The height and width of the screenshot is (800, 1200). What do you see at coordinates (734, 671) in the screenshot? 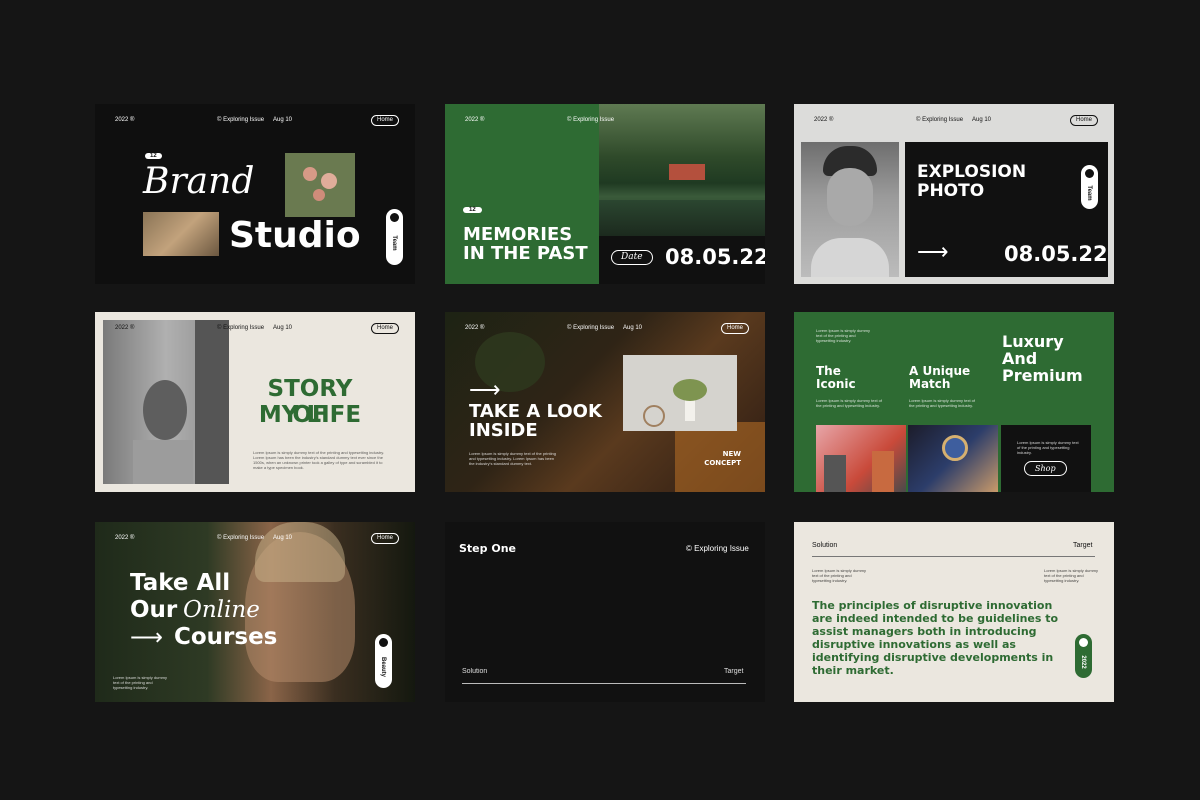
I see `step-target: Target` at bounding box center [734, 671].